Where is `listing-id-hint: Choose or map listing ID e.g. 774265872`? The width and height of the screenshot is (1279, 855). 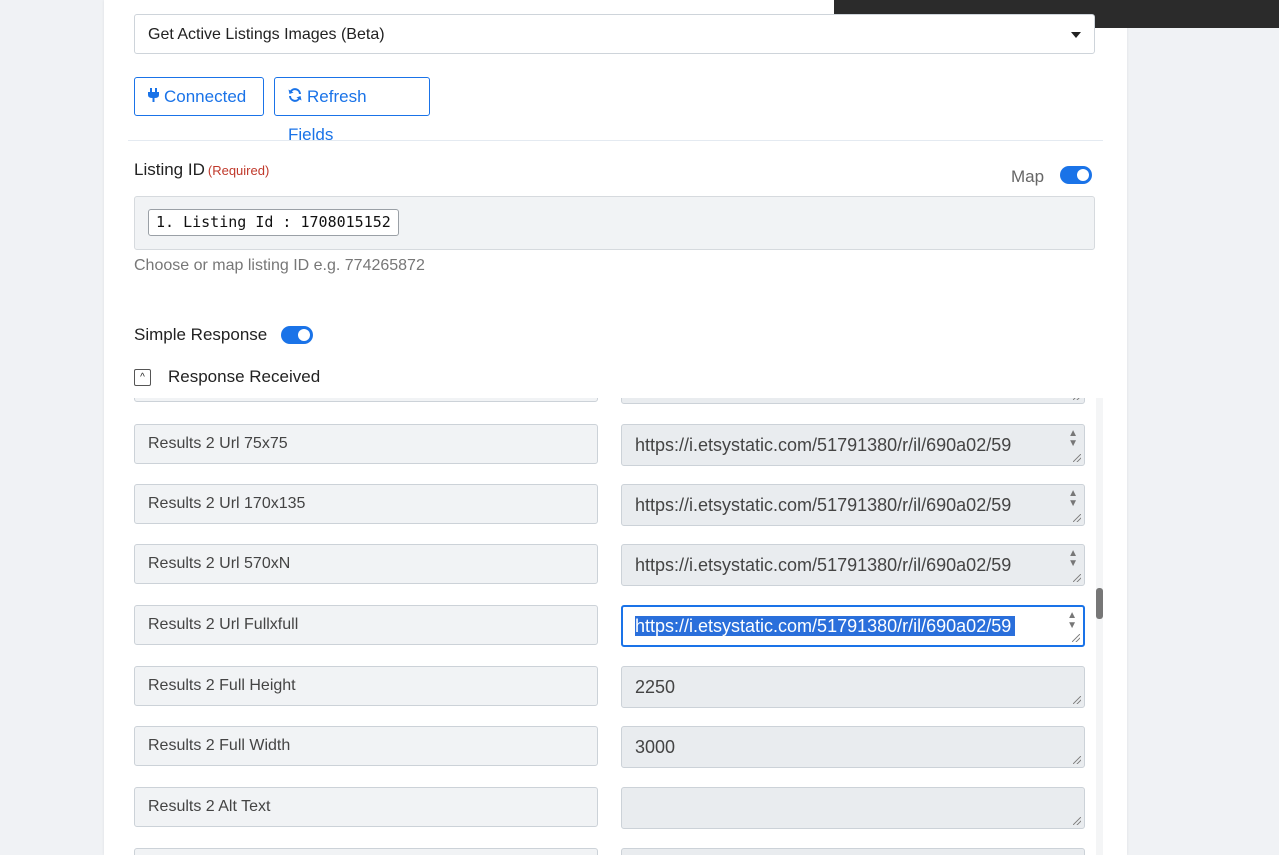
listing-id-hint: Choose or map listing ID e.g. 774265872 is located at coordinates (279, 265).